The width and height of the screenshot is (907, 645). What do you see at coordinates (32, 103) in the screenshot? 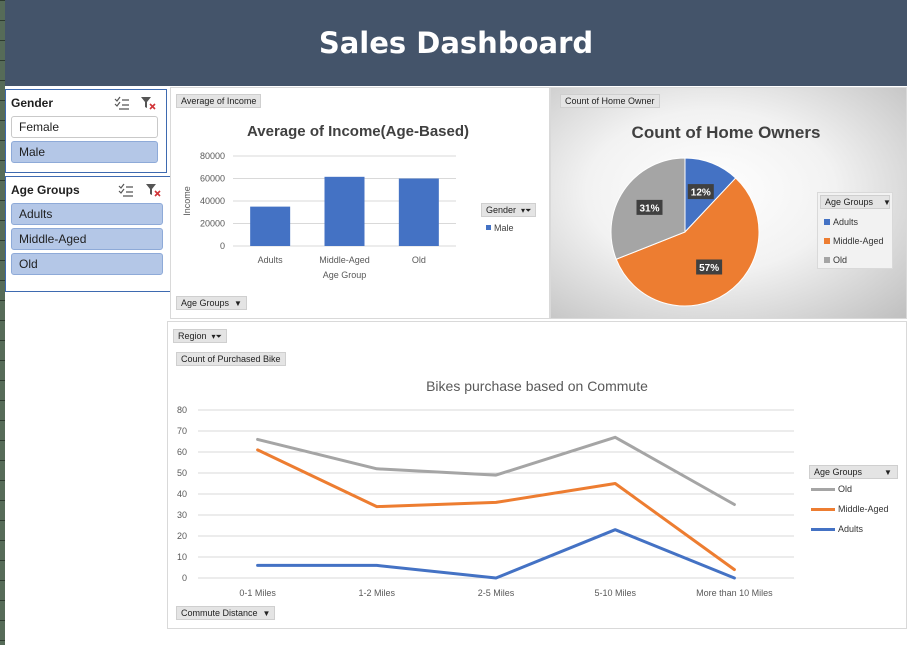
I see `gender-slicer-title: Gender` at bounding box center [32, 103].